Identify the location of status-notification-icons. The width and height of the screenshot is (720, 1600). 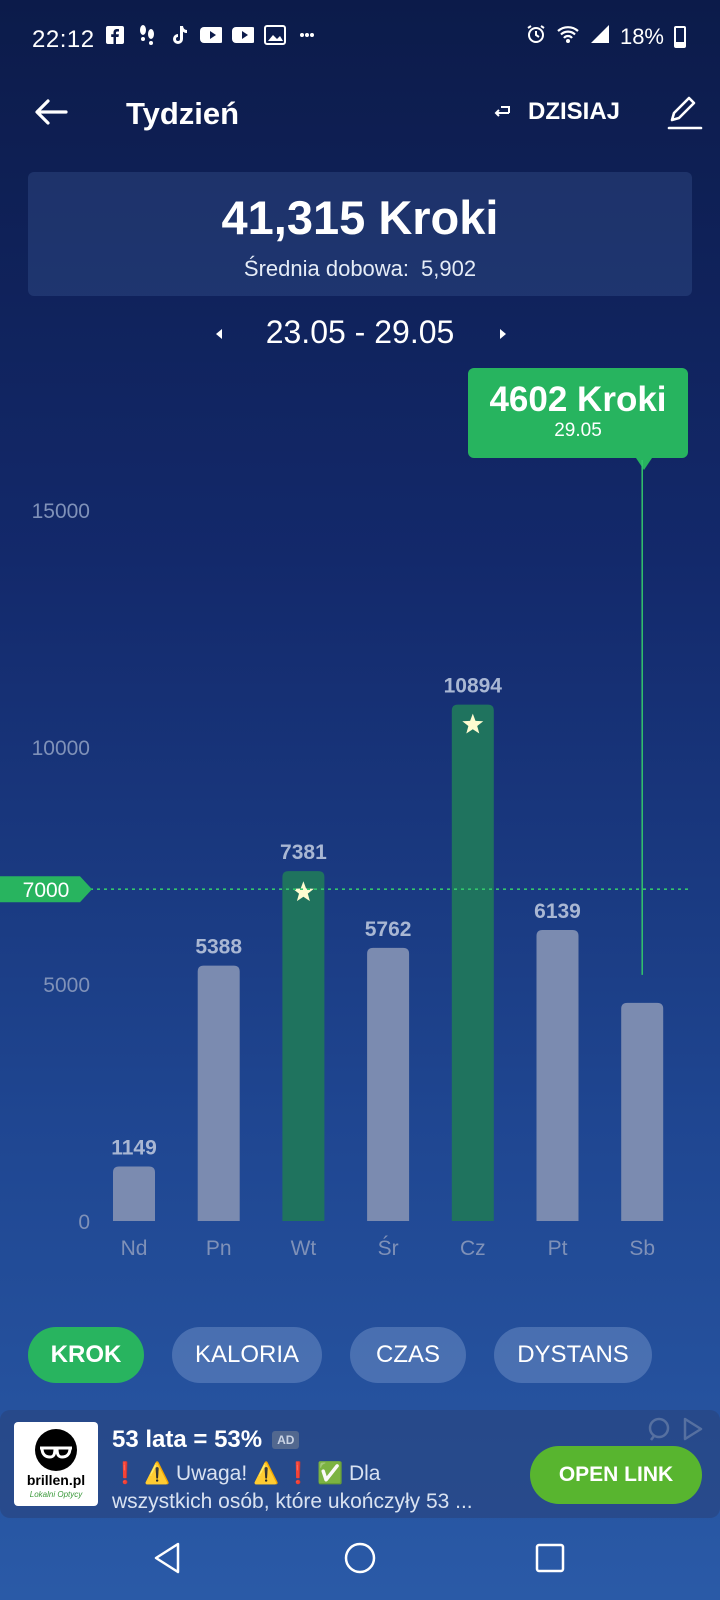
(211, 35).